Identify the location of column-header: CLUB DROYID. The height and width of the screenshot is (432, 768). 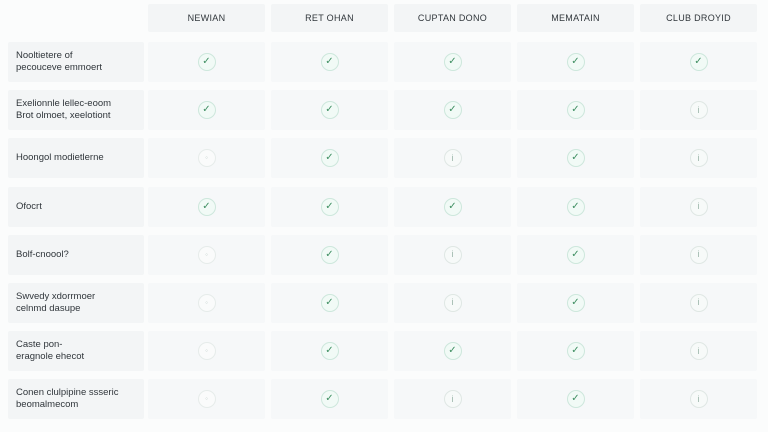
(698, 18).